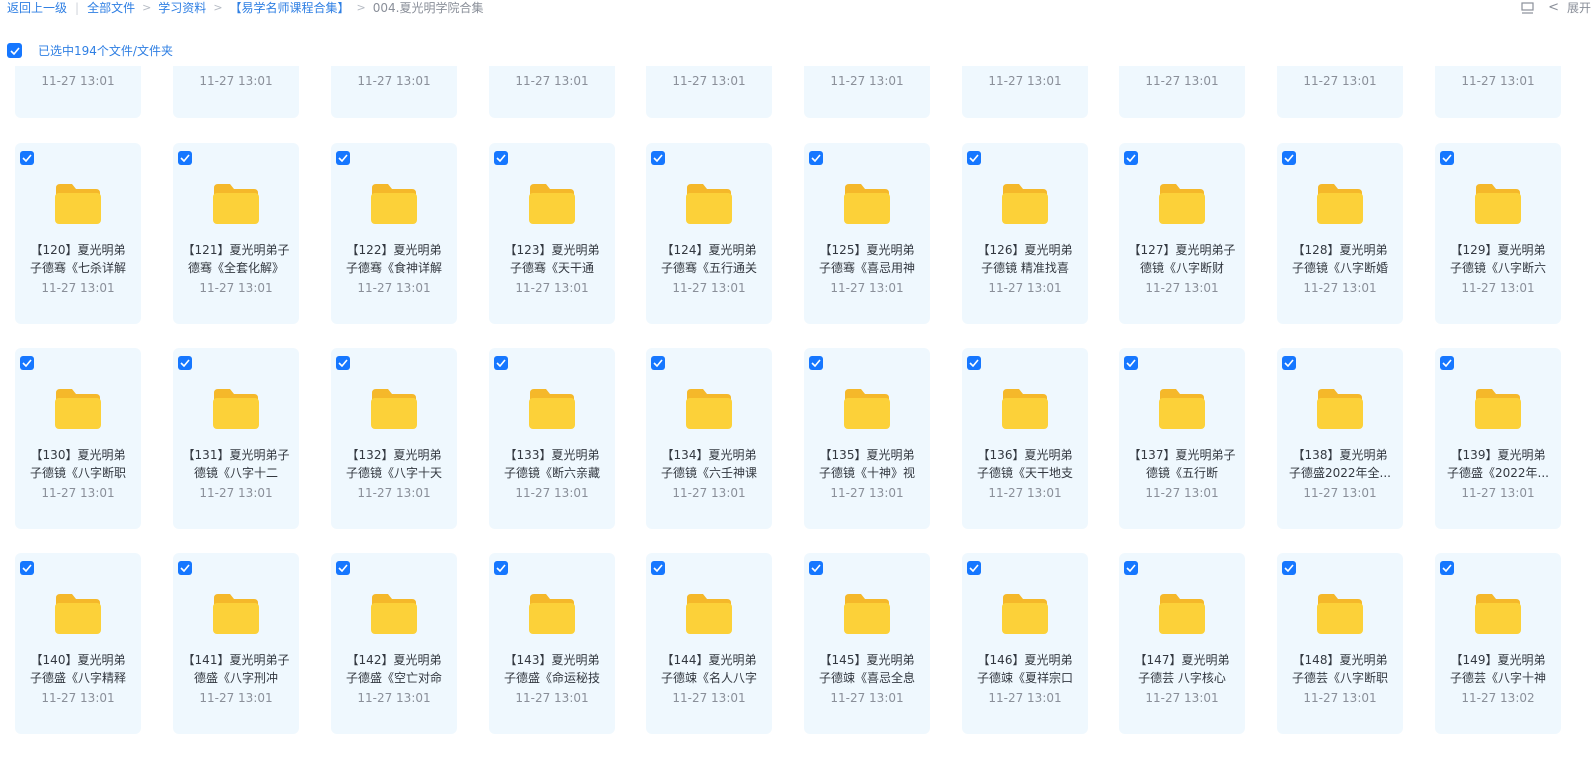 The image size is (1591, 767). Describe the element at coordinates (1025, 438) in the screenshot. I see `folder-card: 【136】夏光明弟 子德镜《天干地支 11-27 13:01` at that location.